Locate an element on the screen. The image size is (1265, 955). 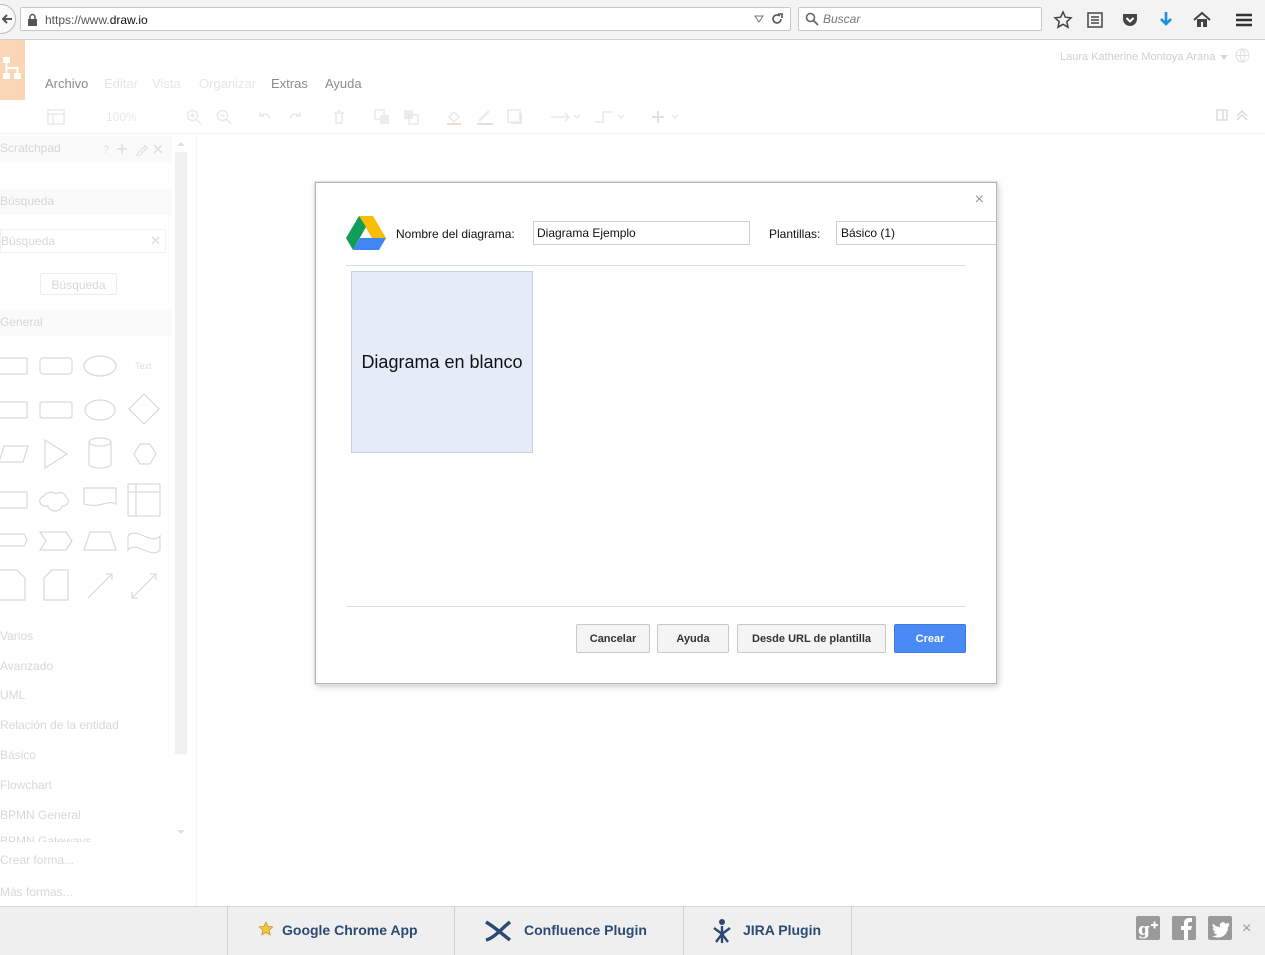
format-panel-icon is located at coordinates (1222, 115).